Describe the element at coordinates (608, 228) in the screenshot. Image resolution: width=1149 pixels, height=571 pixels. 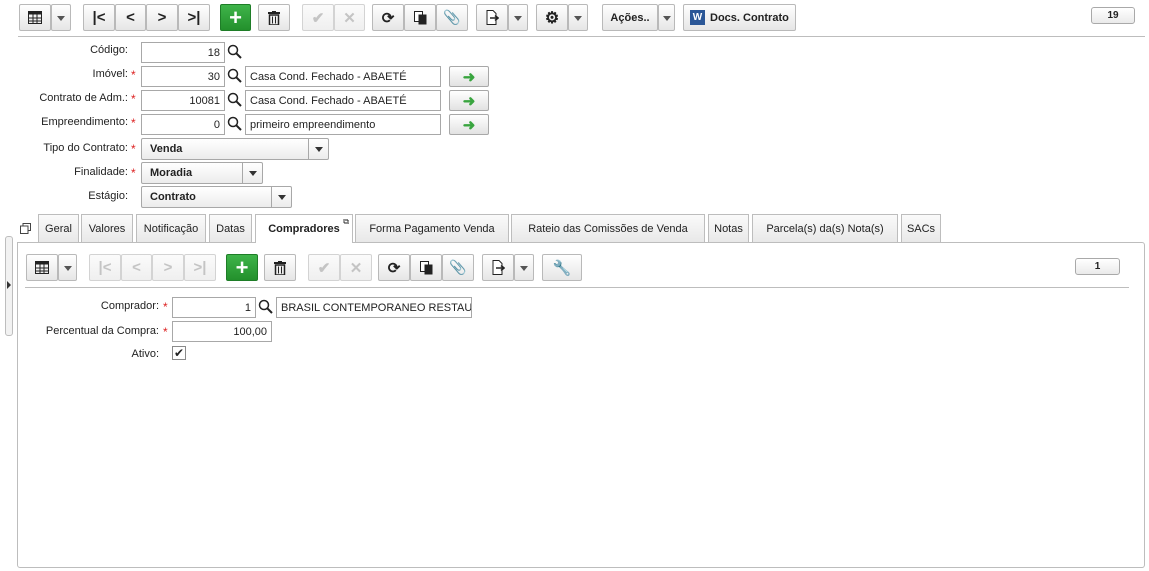
I see `tab-rateio-comissoes: Rateio das Comissões de Venda` at that location.